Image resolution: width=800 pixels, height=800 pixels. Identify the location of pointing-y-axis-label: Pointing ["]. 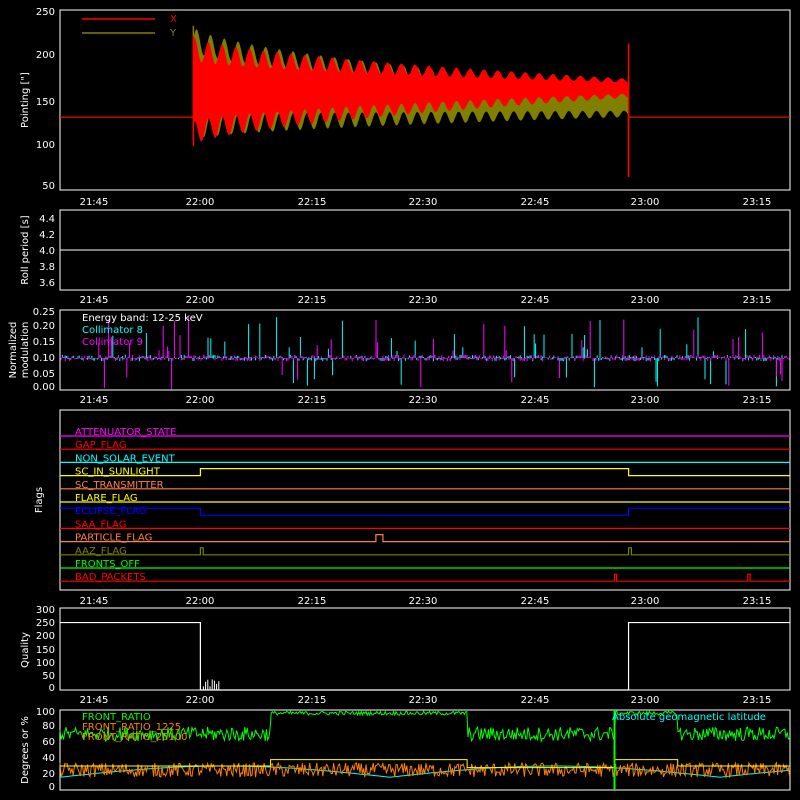
(25, 100).